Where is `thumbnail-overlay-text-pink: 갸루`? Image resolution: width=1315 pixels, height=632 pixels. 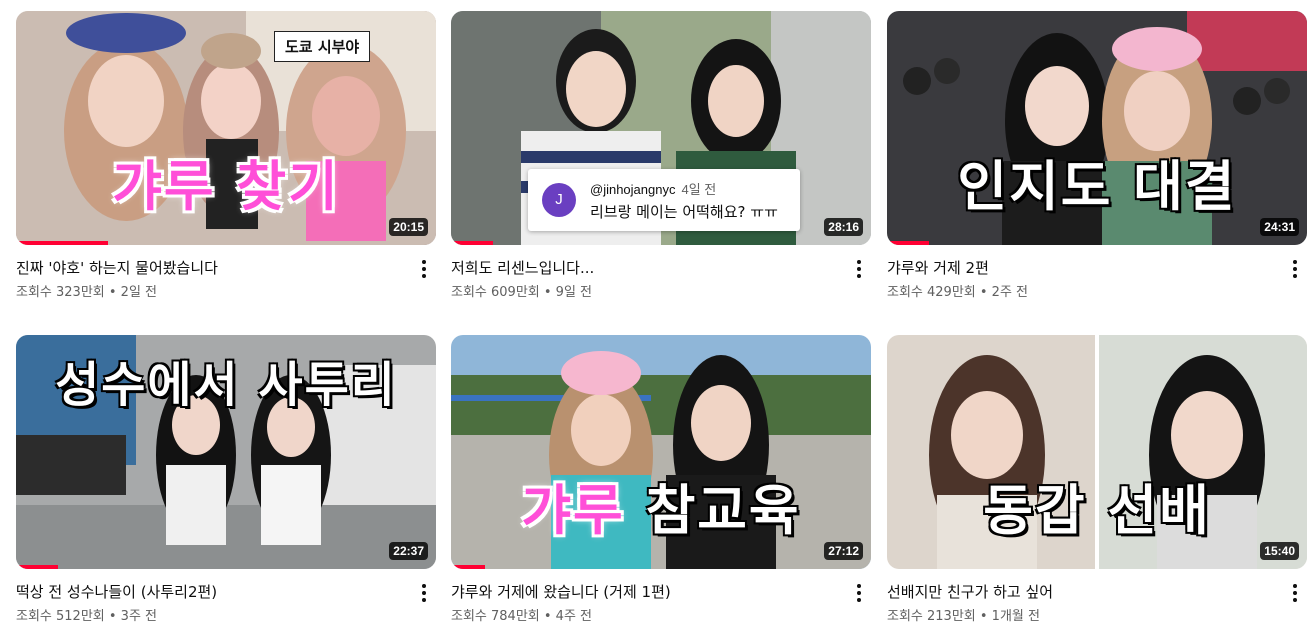 thumbnail-overlay-text-pink: 갸루 is located at coordinates (573, 510).